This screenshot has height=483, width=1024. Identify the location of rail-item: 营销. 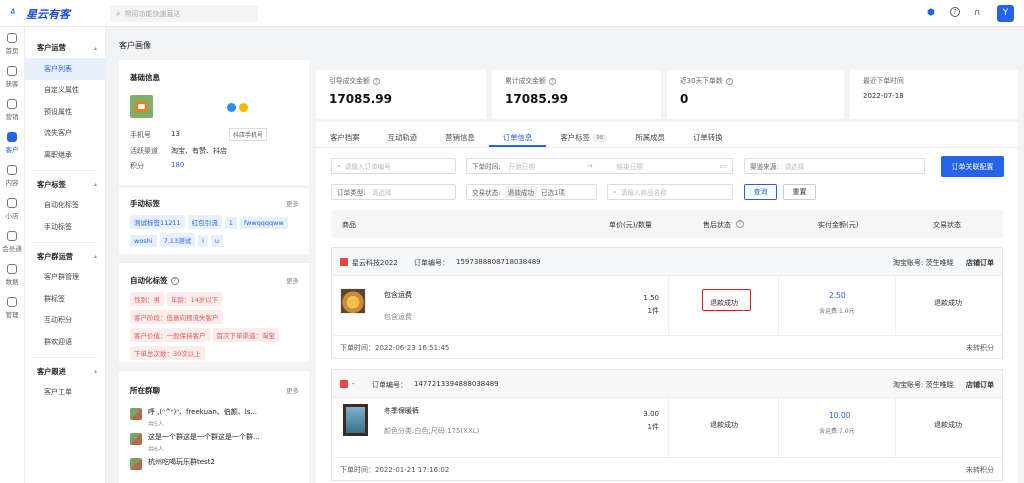
(12, 109).